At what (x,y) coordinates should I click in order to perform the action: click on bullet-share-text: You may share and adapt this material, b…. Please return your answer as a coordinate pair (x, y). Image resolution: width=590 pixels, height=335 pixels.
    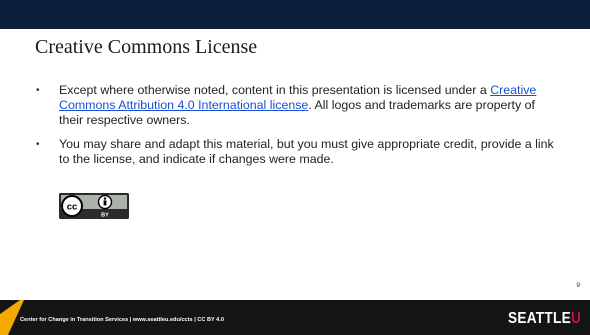
    Looking at the image, I should click on (306, 151).